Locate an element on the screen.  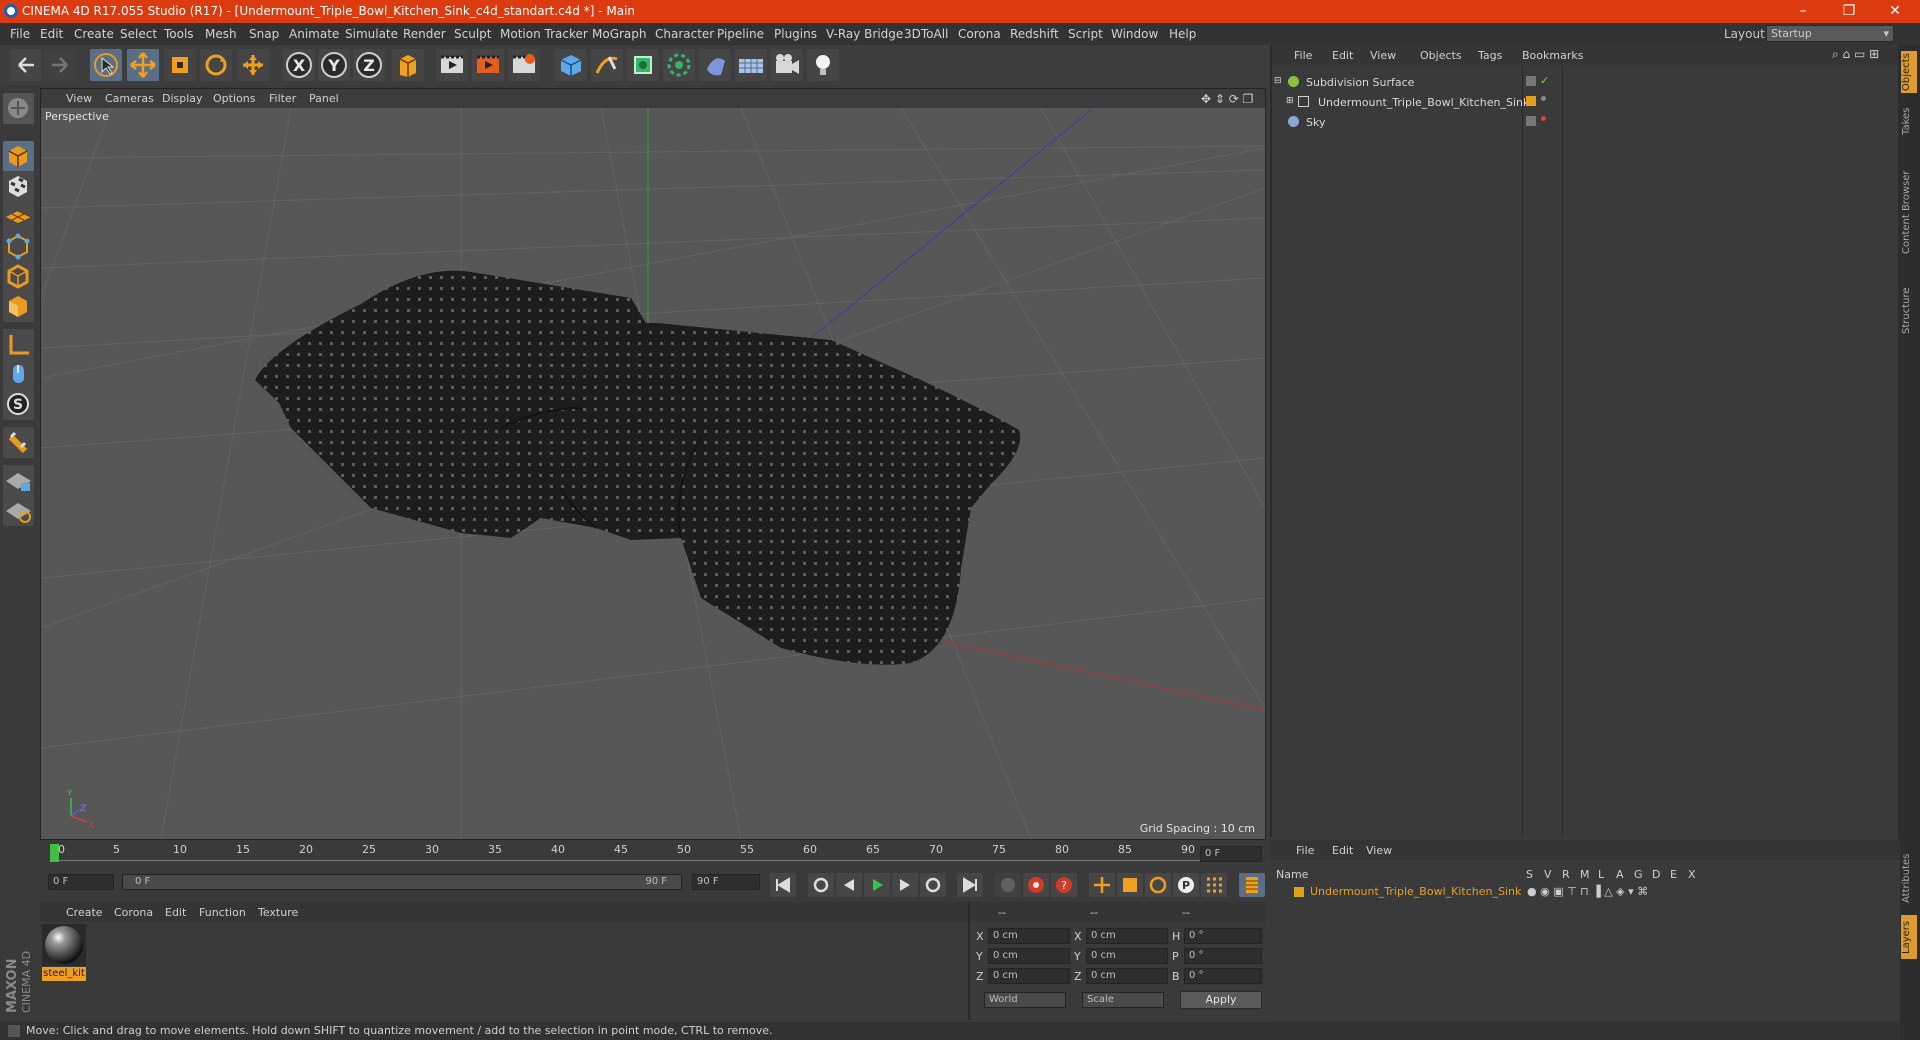
move-last-icon is located at coordinates (253, 65).